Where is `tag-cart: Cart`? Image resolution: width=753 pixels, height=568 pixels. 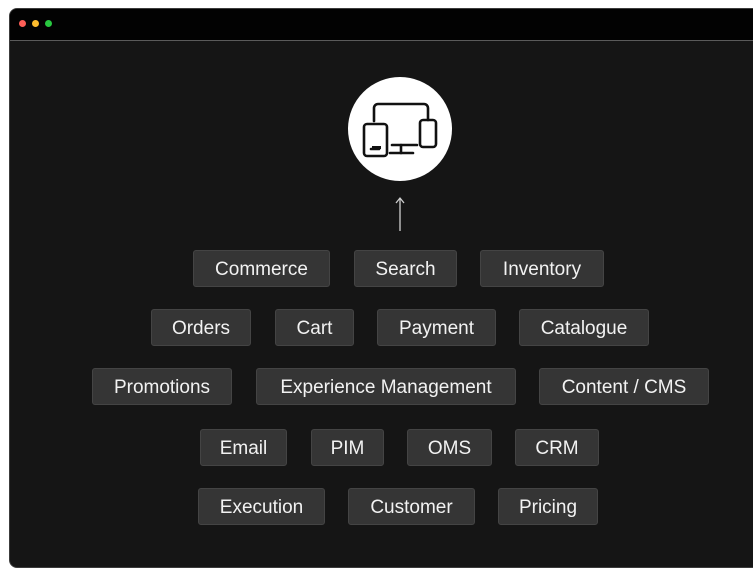
tag-cart: Cart is located at coordinates (314, 327).